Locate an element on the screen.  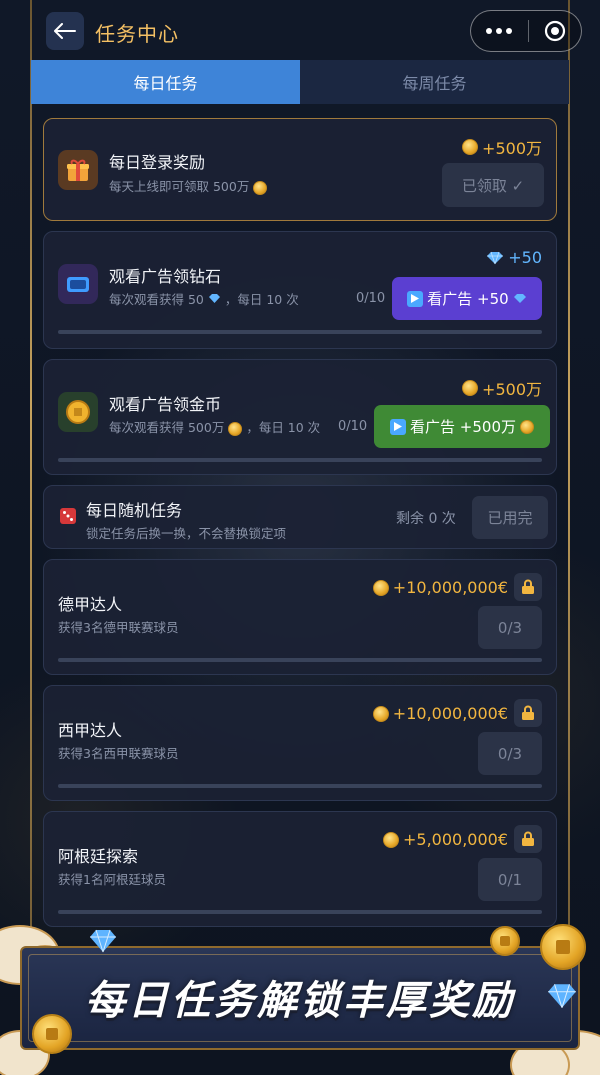
task-reward-text: +5,000,000€ is located at coordinates (455, 839).